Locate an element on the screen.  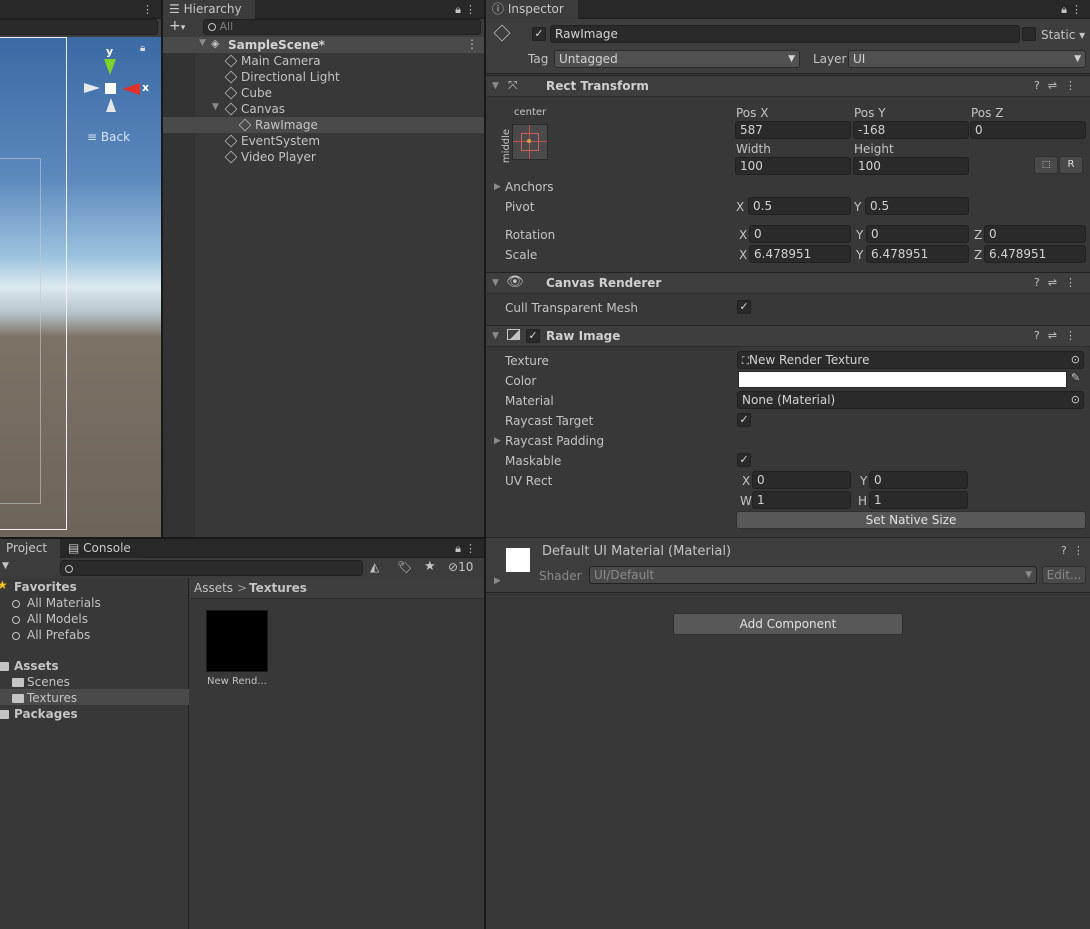
scene-search-input is located at coordinates (79, 27).